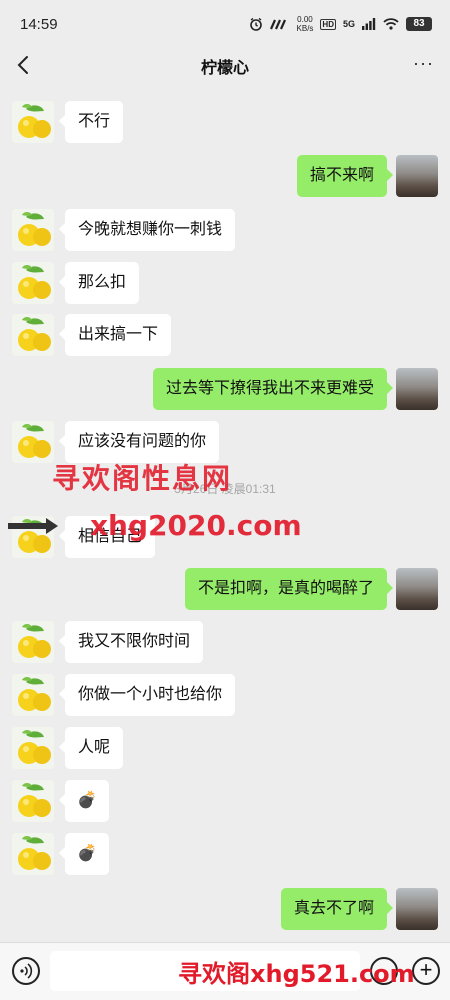 Image resolution: width=450 pixels, height=1000 pixels. What do you see at coordinates (91, 748) in the screenshot?
I see `message-bubble: 人呢` at bounding box center [91, 748].